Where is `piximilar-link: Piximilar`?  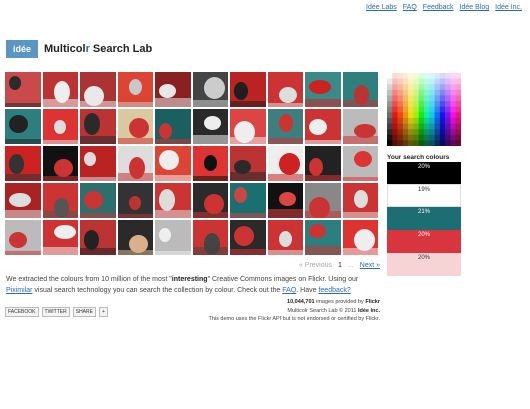
piximilar-link: Piximilar is located at coordinates (19, 290).